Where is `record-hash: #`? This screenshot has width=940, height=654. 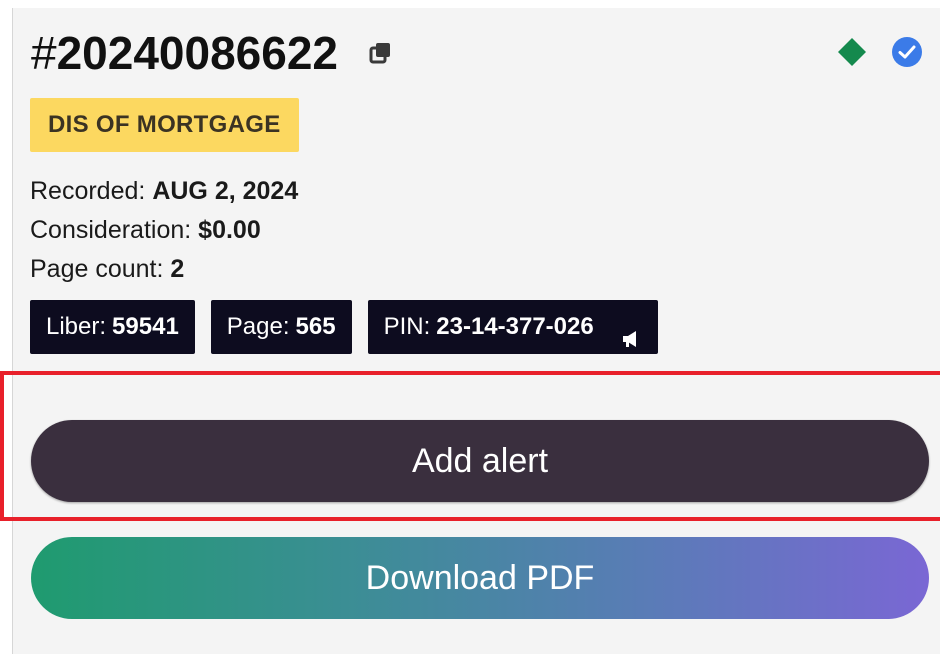 record-hash: # is located at coordinates (44, 53).